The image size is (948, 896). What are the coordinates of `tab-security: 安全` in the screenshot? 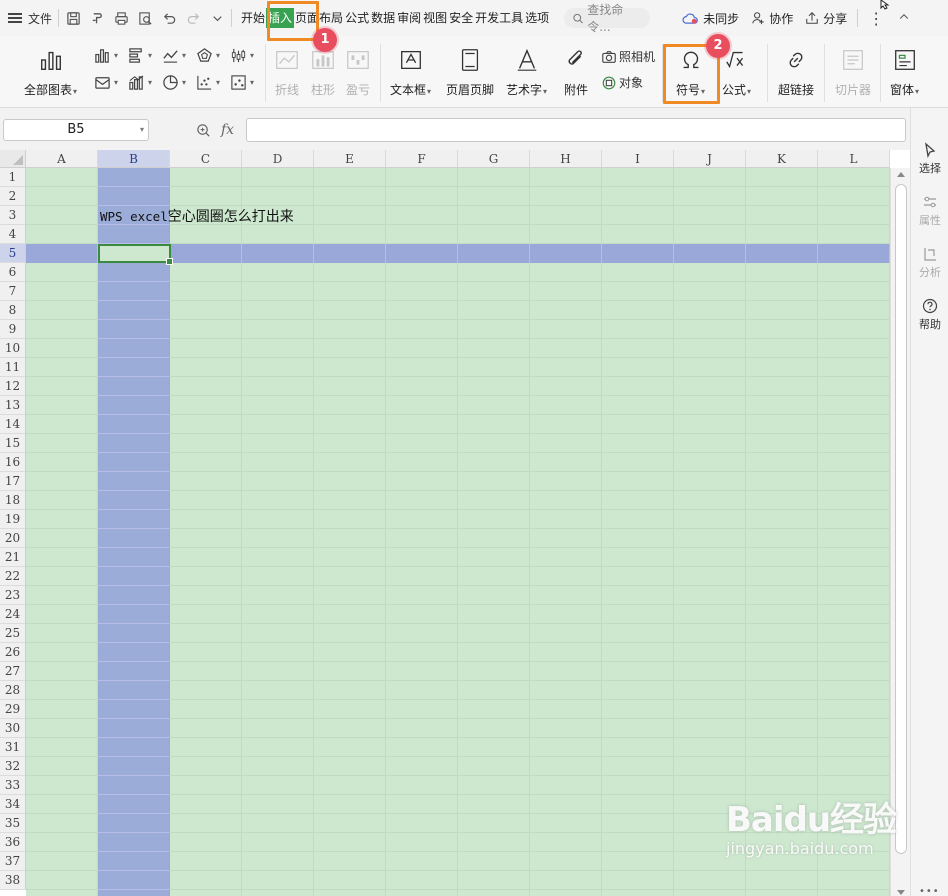 It's located at (461, 18).